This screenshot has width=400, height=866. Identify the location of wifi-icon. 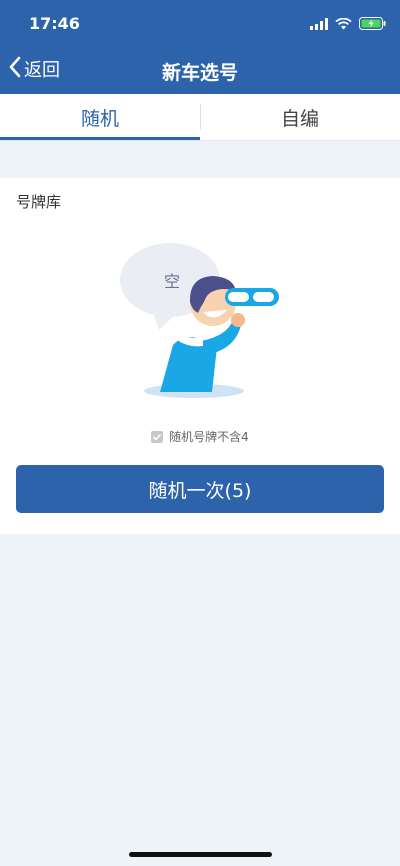
(343, 24).